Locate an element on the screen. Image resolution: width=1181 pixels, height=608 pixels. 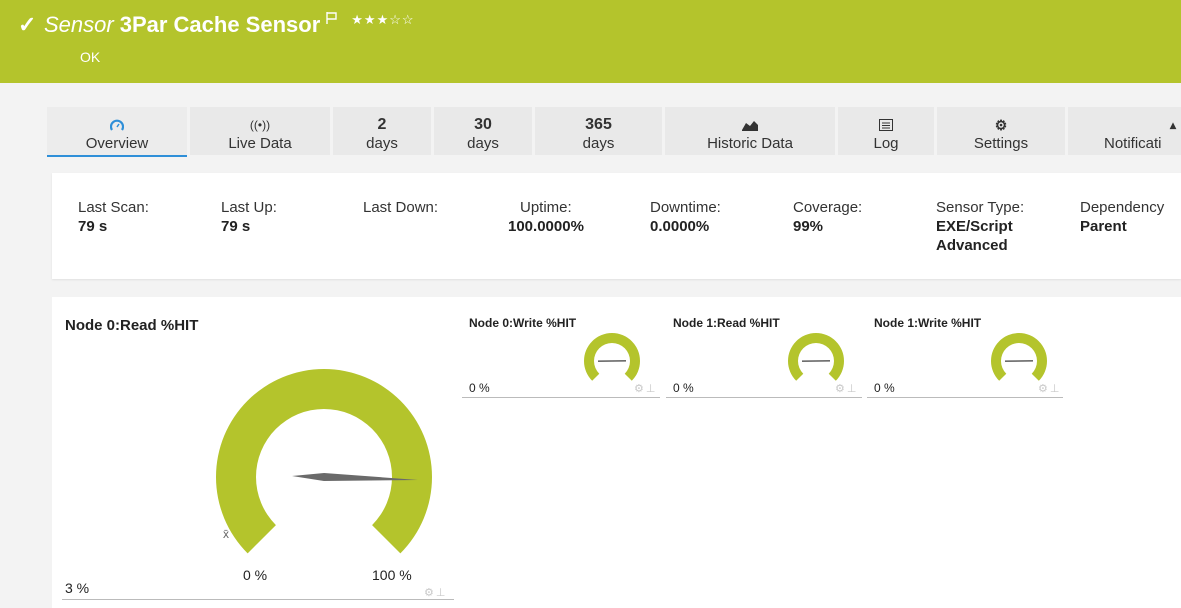
tab-30-days: 30 days is located at coordinates (483, 131).